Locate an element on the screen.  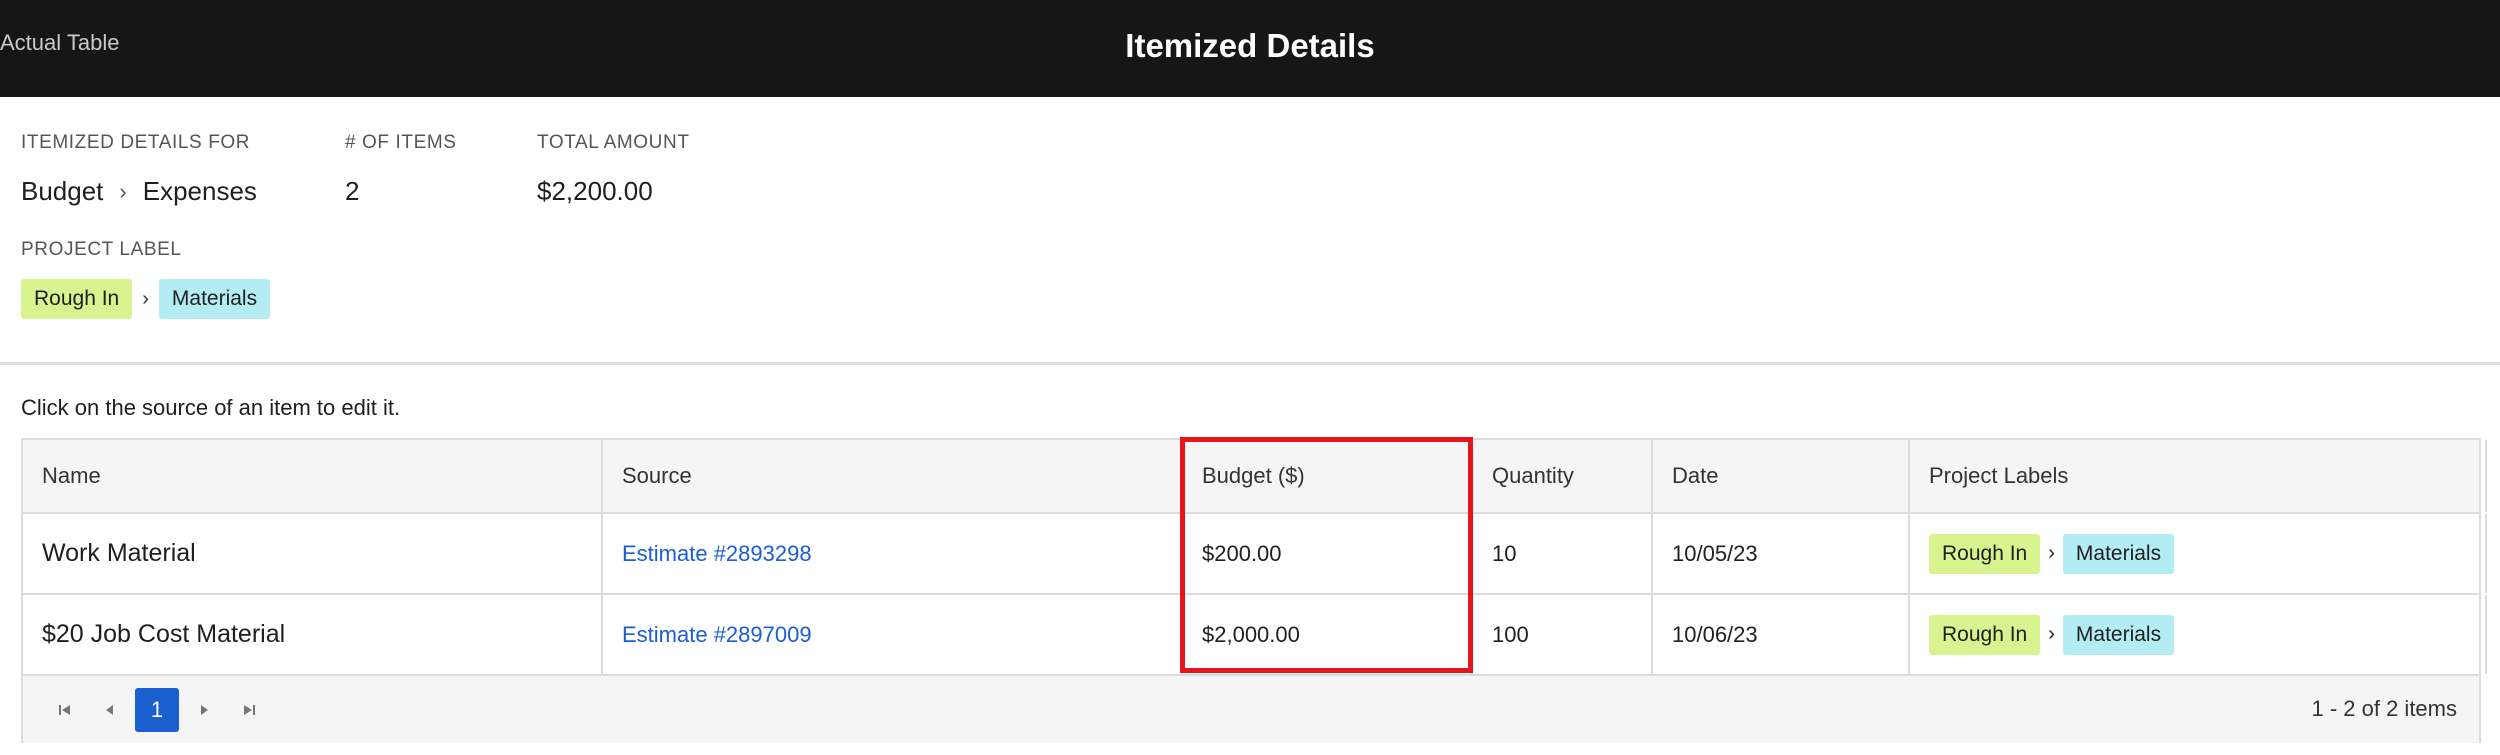
source-link: Estimate #2893298 is located at coordinates (717, 554).